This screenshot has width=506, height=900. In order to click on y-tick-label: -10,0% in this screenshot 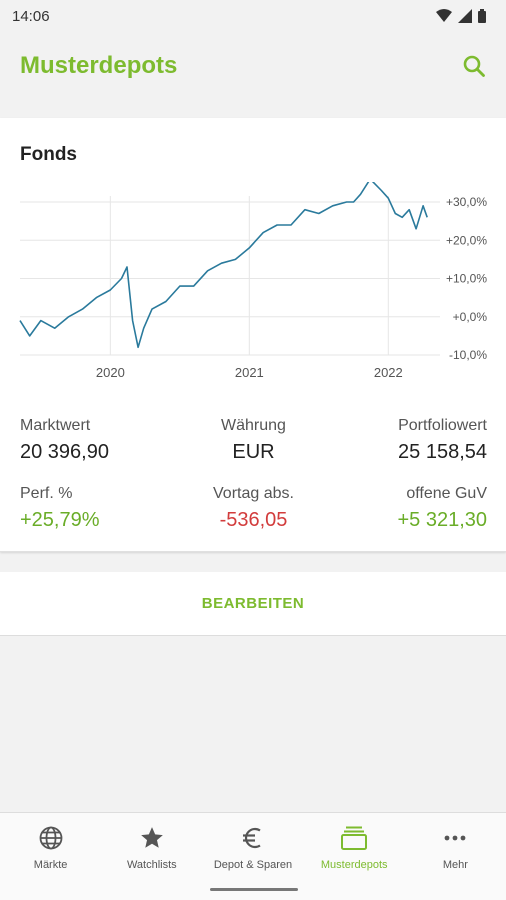, I will do `click(468, 355)`.